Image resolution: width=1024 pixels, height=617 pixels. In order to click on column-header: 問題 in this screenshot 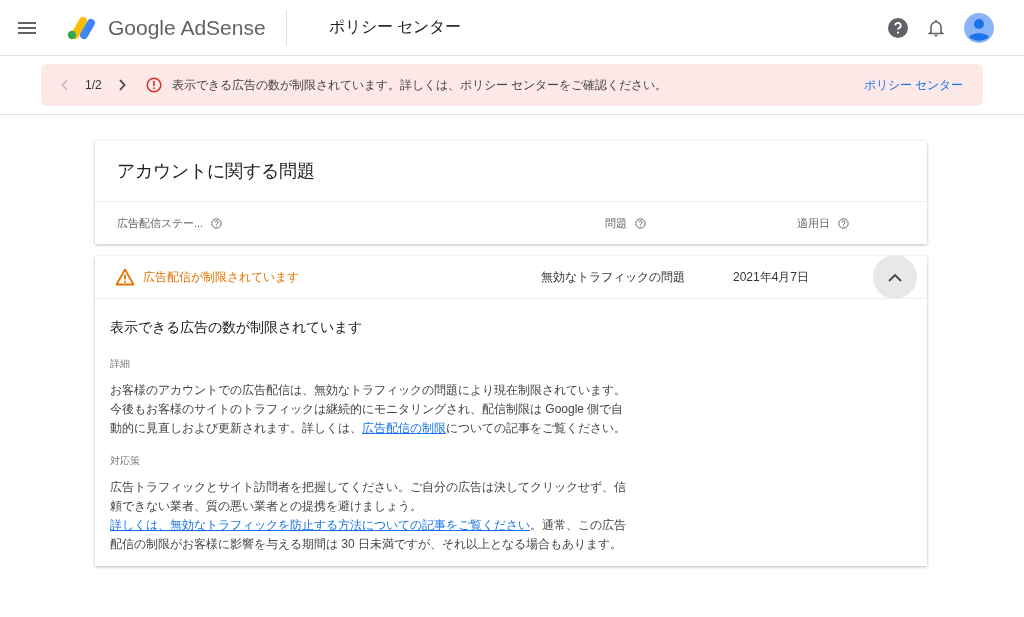, I will do `click(616, 223)`.